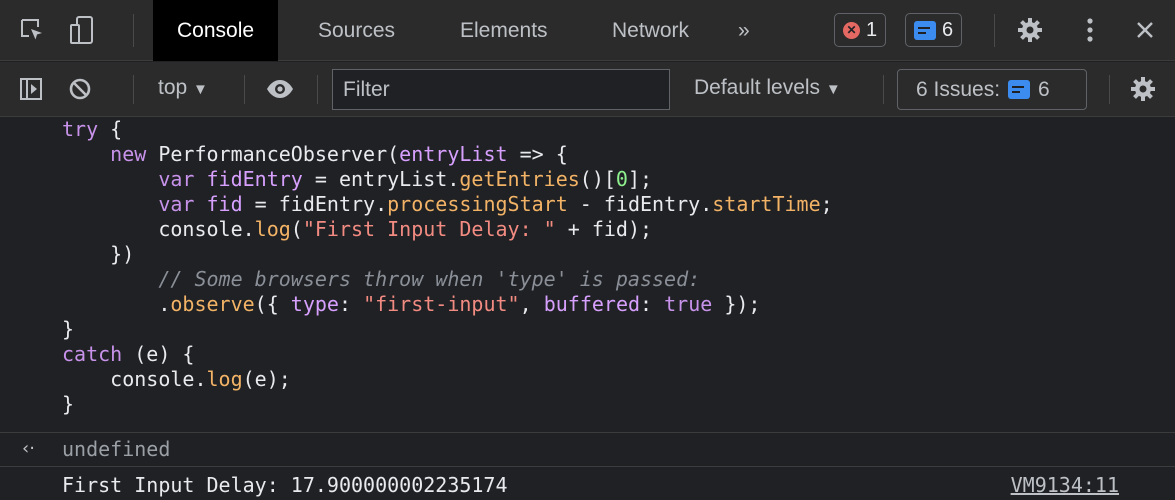 The image size is (1175, 500). Describe the element at coordinates (587, 30) in the screenshot. I see `devtools-tabbar: Console Sources Elements Network » ✕ 1 6` at that location.